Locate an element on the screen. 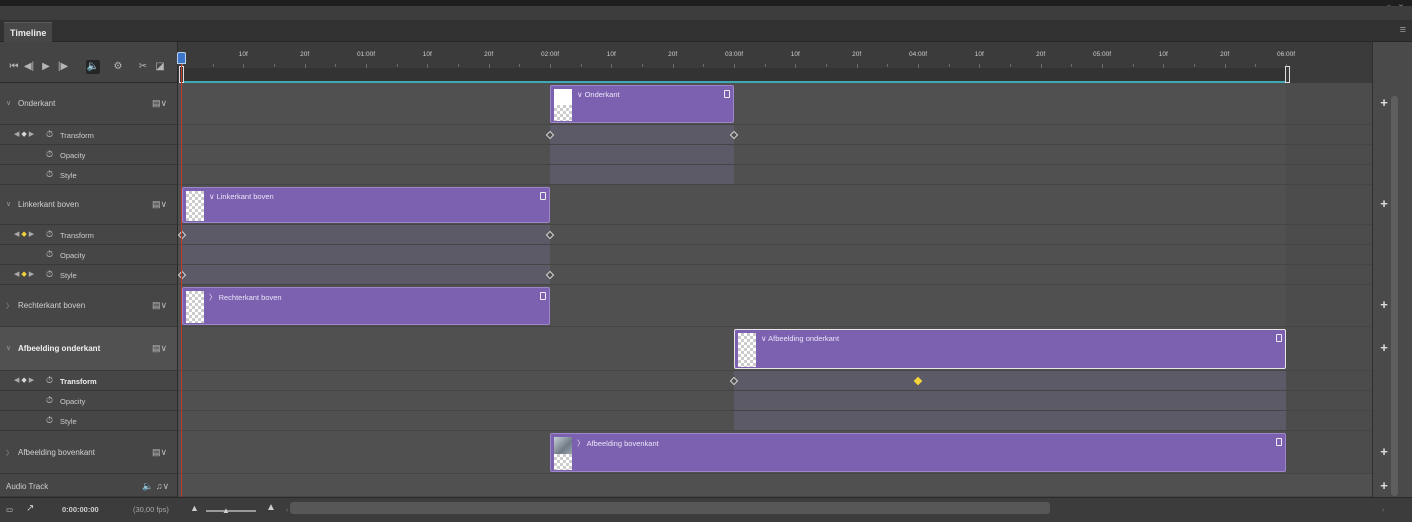 The image size is (1412, 522). go-to-first-frame-icon: ⏮ is located at coordinates (14, 67).